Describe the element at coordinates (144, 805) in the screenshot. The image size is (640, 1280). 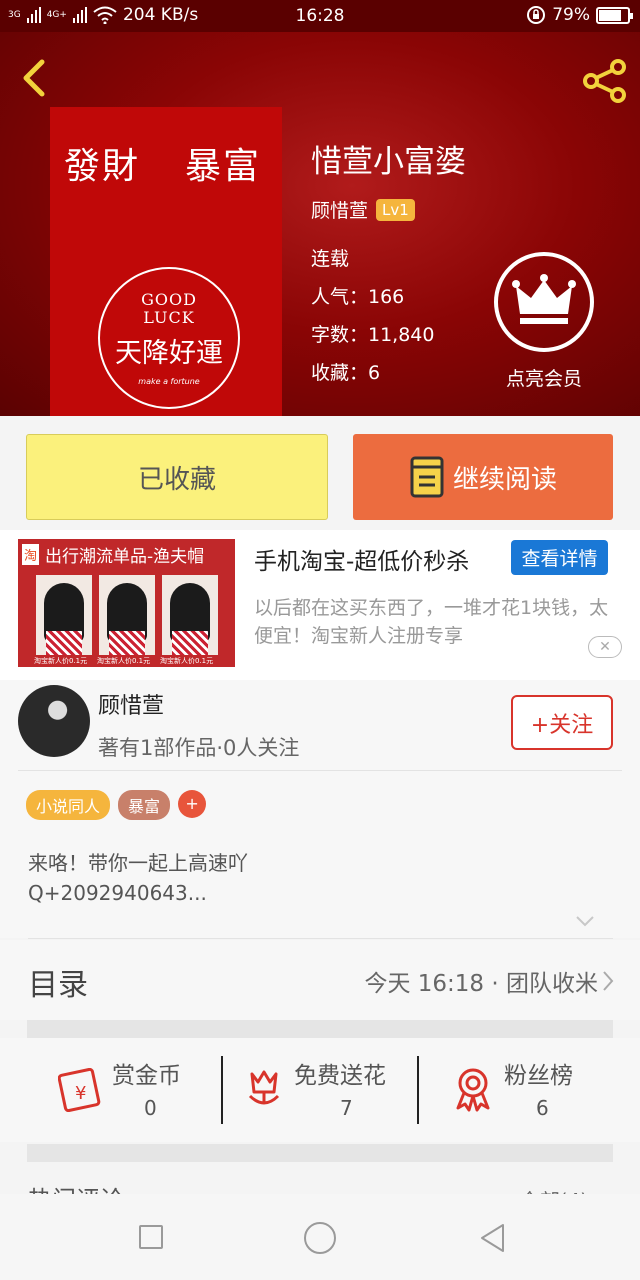
I see `tag-baofu: 暴富` at that location.